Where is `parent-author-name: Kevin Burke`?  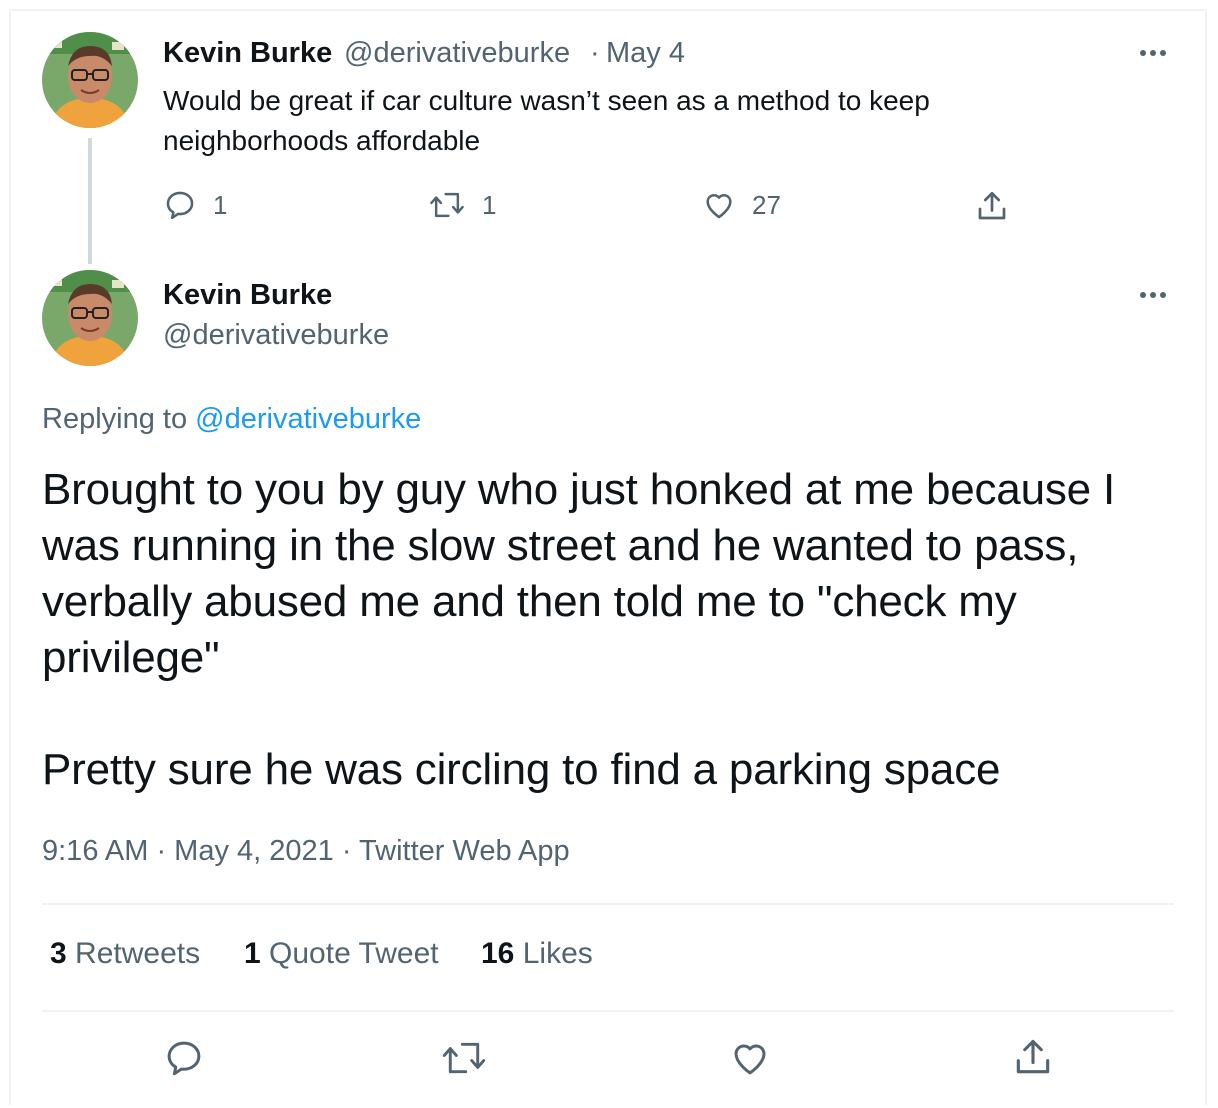 parent-author-name: Kevin Burke is located at coordinates (247, 53).